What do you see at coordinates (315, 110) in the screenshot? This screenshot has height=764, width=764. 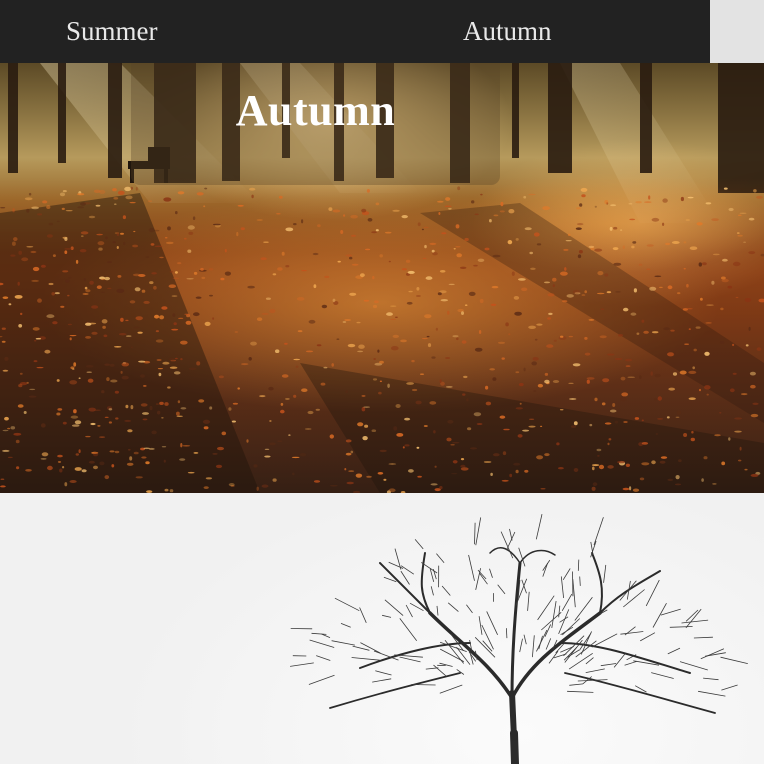 I see `hero-title: Autumn` at bounding box center [315, 110].